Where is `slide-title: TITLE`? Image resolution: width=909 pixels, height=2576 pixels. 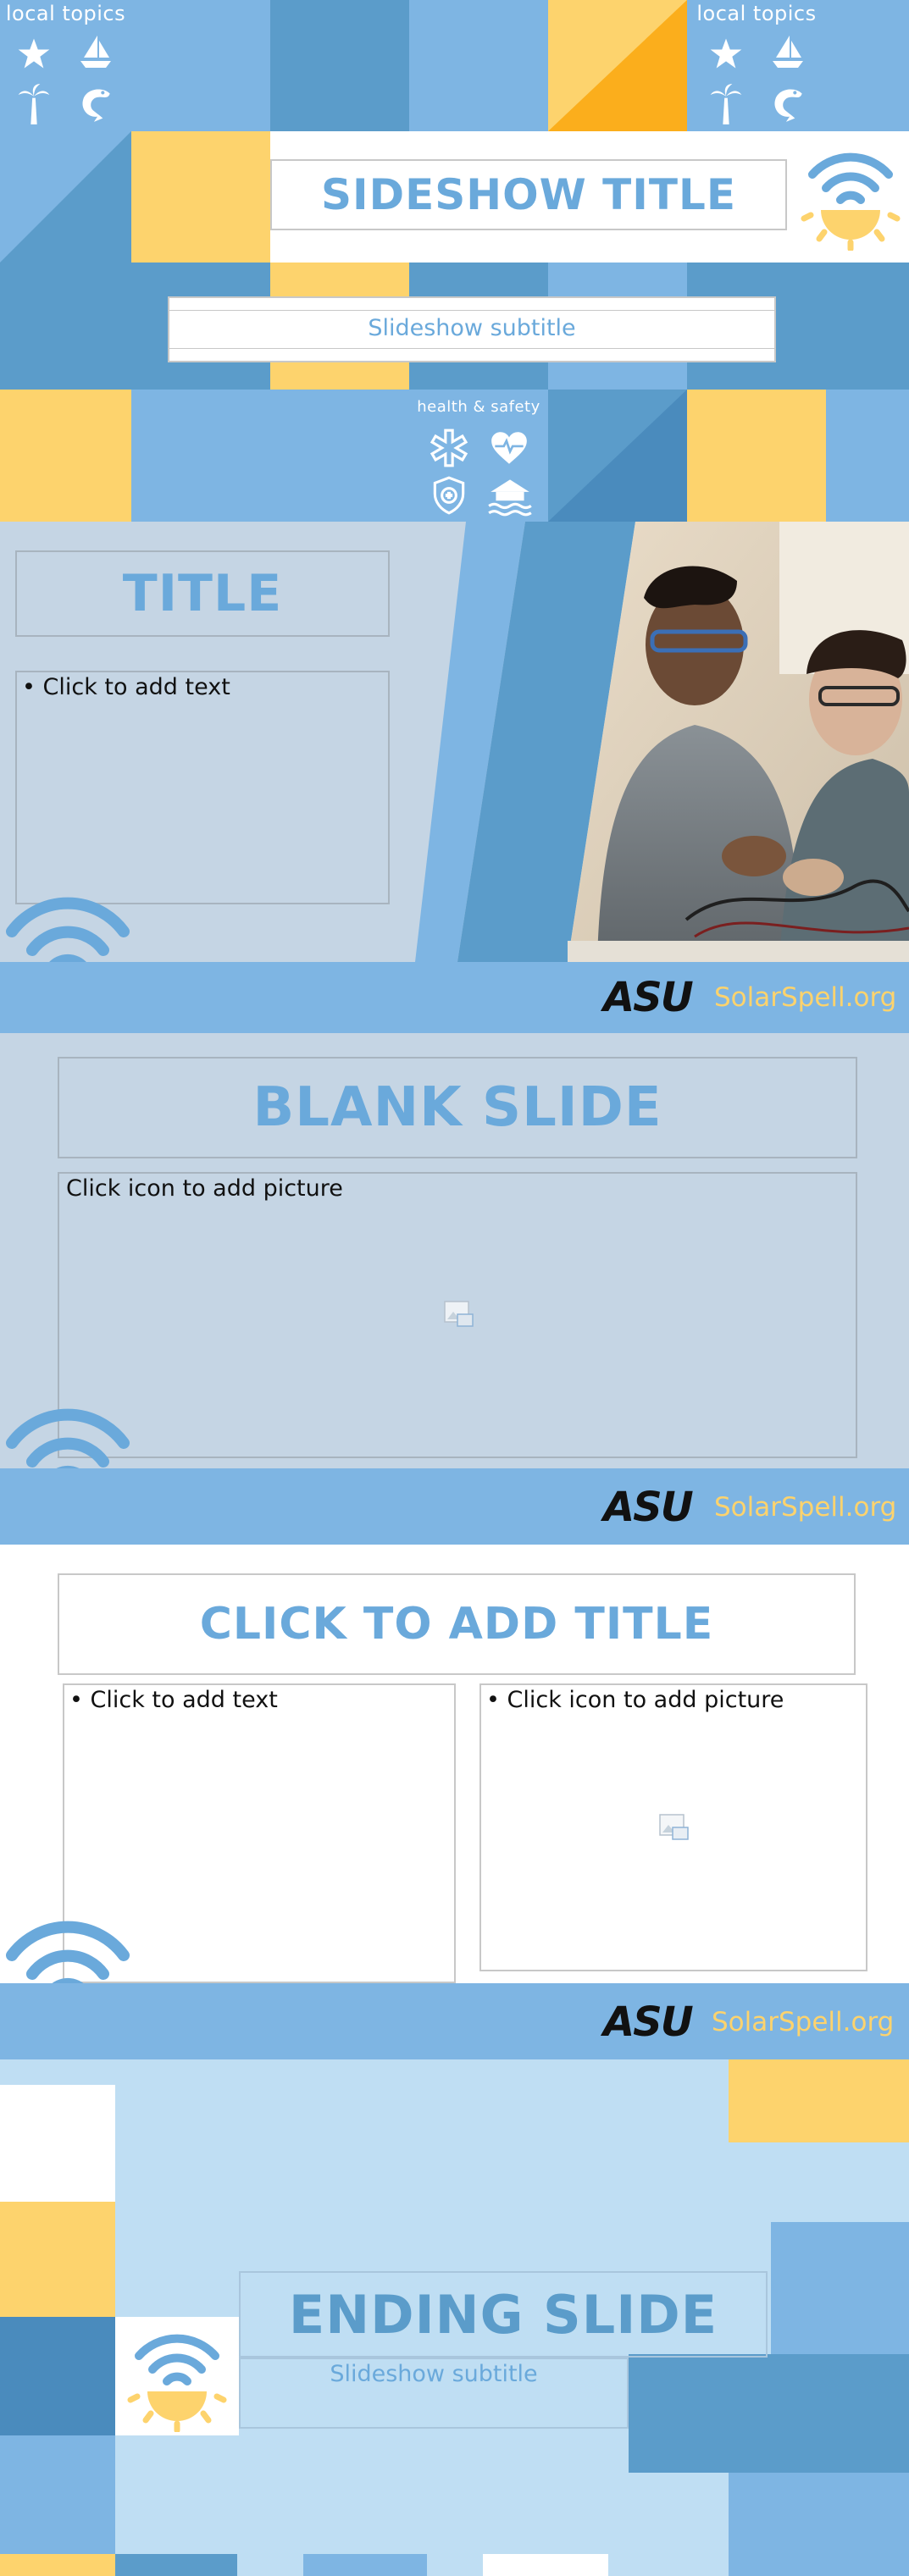 slide-title: TITLE is located at coordinates (203, 593).